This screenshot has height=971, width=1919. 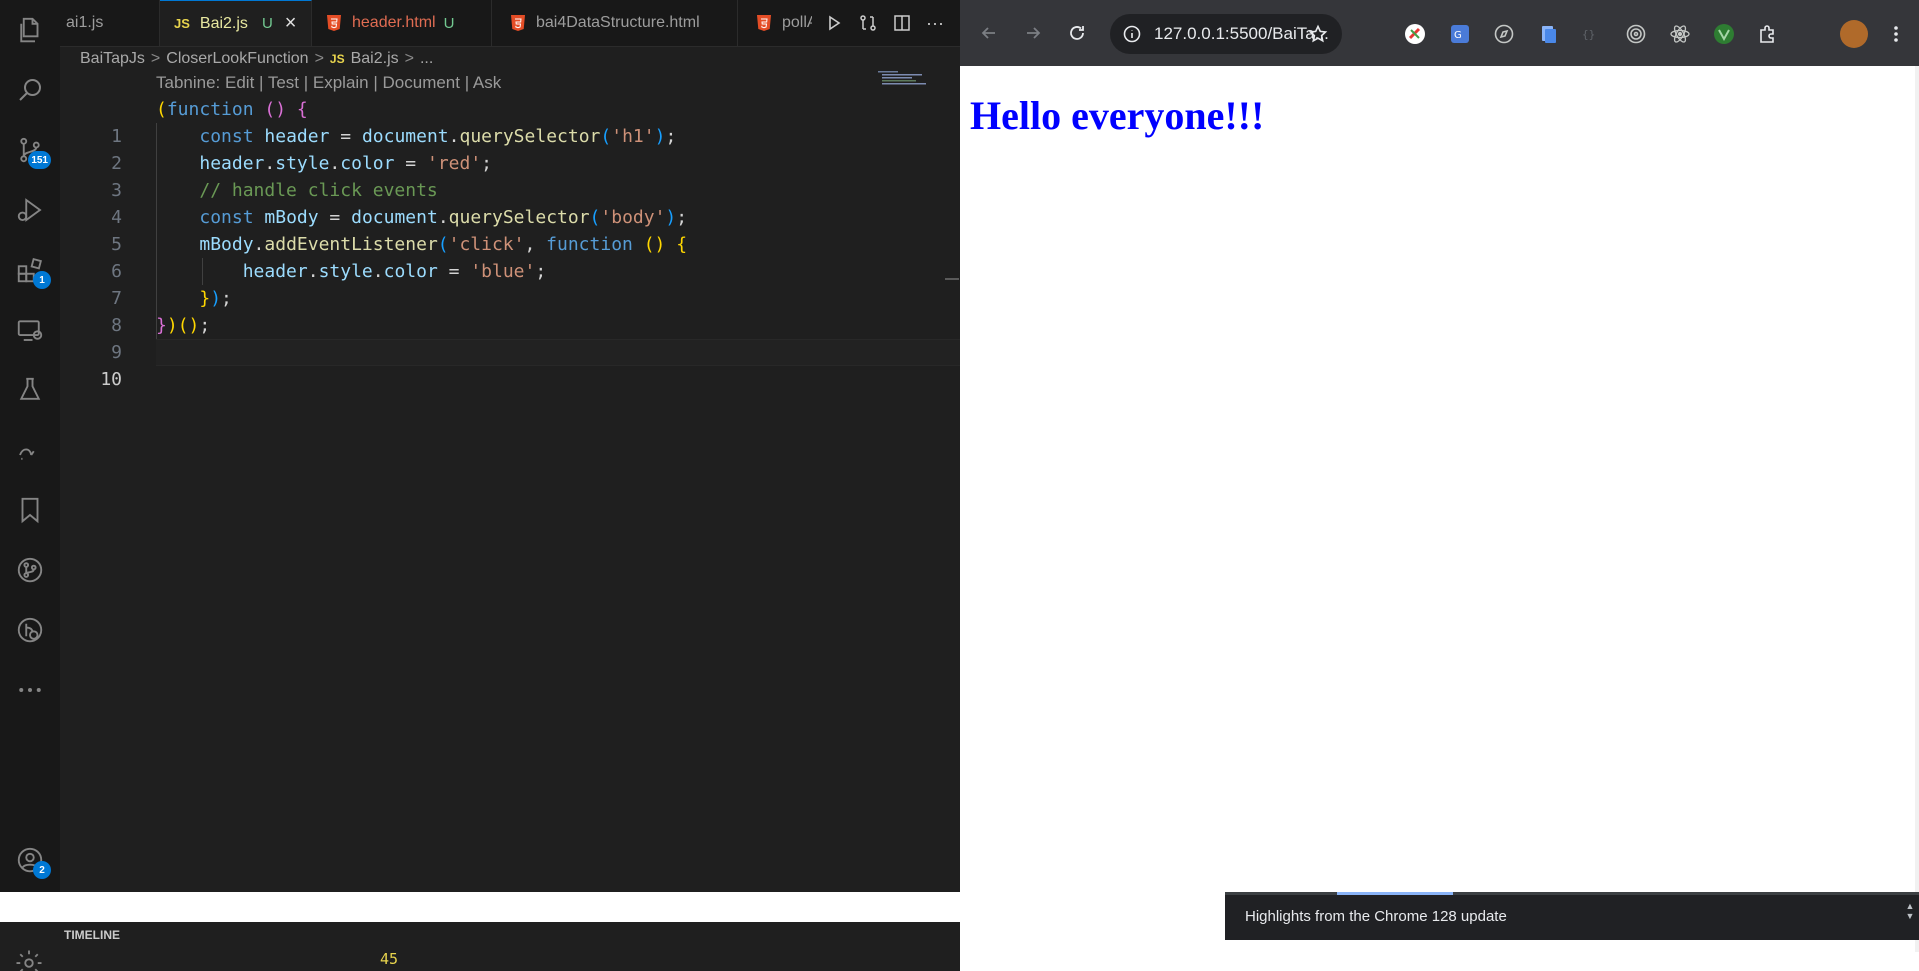 What do you see at coordinates (1768, 34) in the screenshot?
I see `extensions-puzzle-icon` at bounding box center [1768, 34].